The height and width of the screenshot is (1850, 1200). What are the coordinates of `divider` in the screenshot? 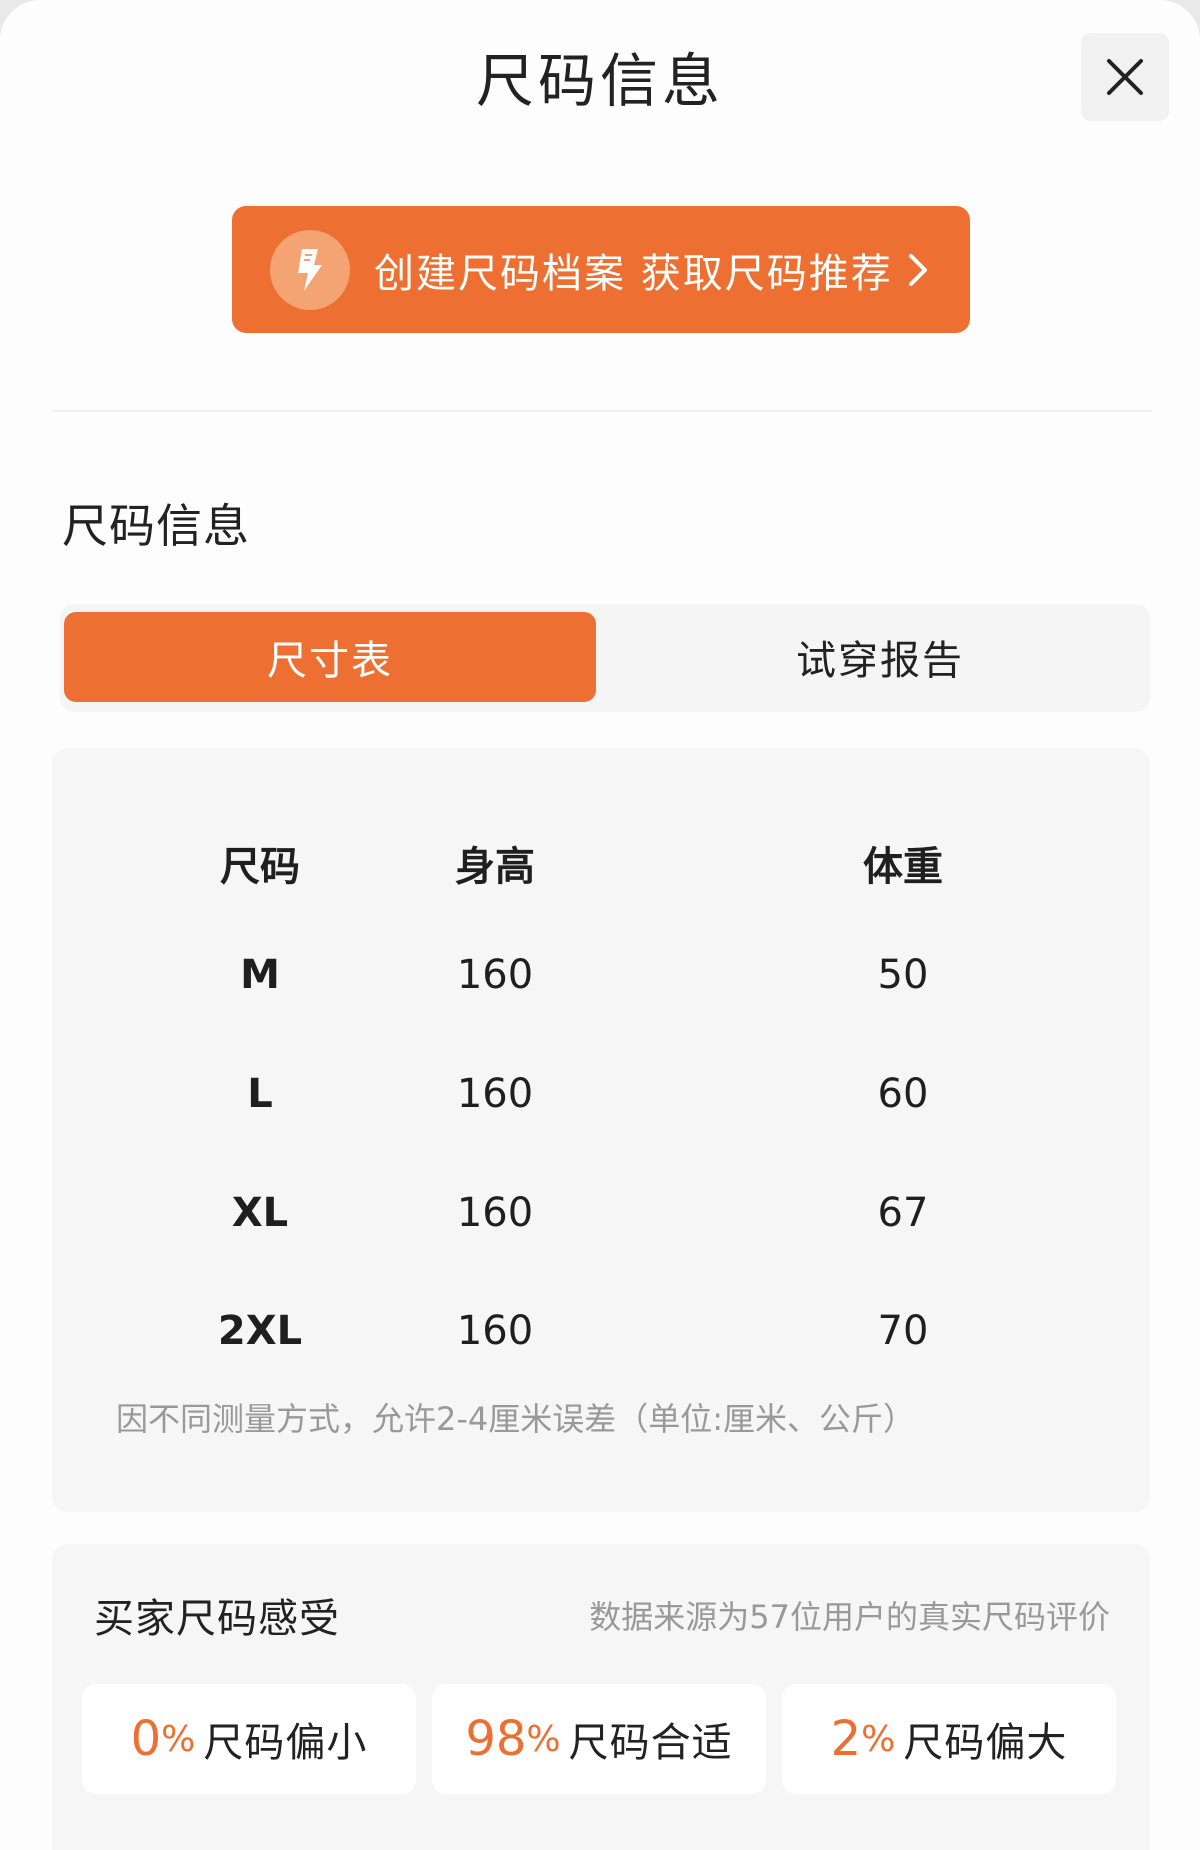 It's located at (602, 411).